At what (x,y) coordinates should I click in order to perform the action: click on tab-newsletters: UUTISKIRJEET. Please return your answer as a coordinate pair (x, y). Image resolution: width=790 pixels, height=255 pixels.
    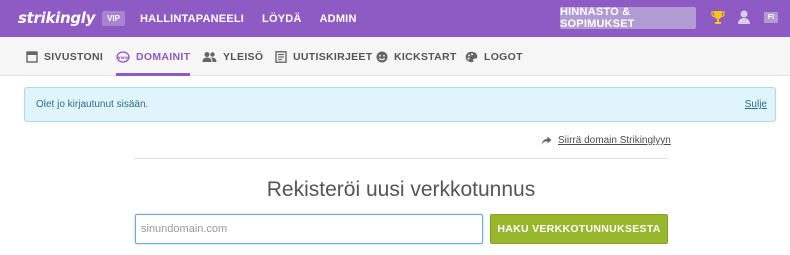
    Looking at the image, I should click on (323, 56).